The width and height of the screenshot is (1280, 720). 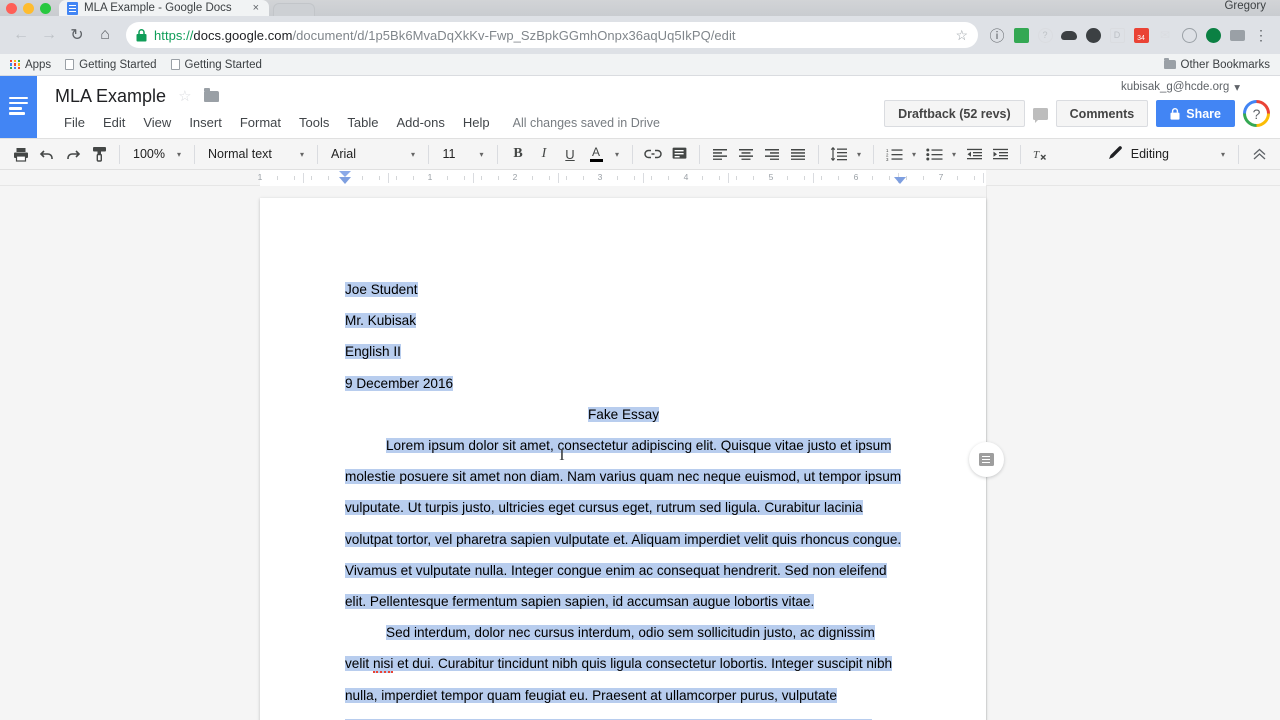 What do you see at coordinates (772, 154) in the screenshot?
I see `align-right-icon` at bounding box center [772, 154].